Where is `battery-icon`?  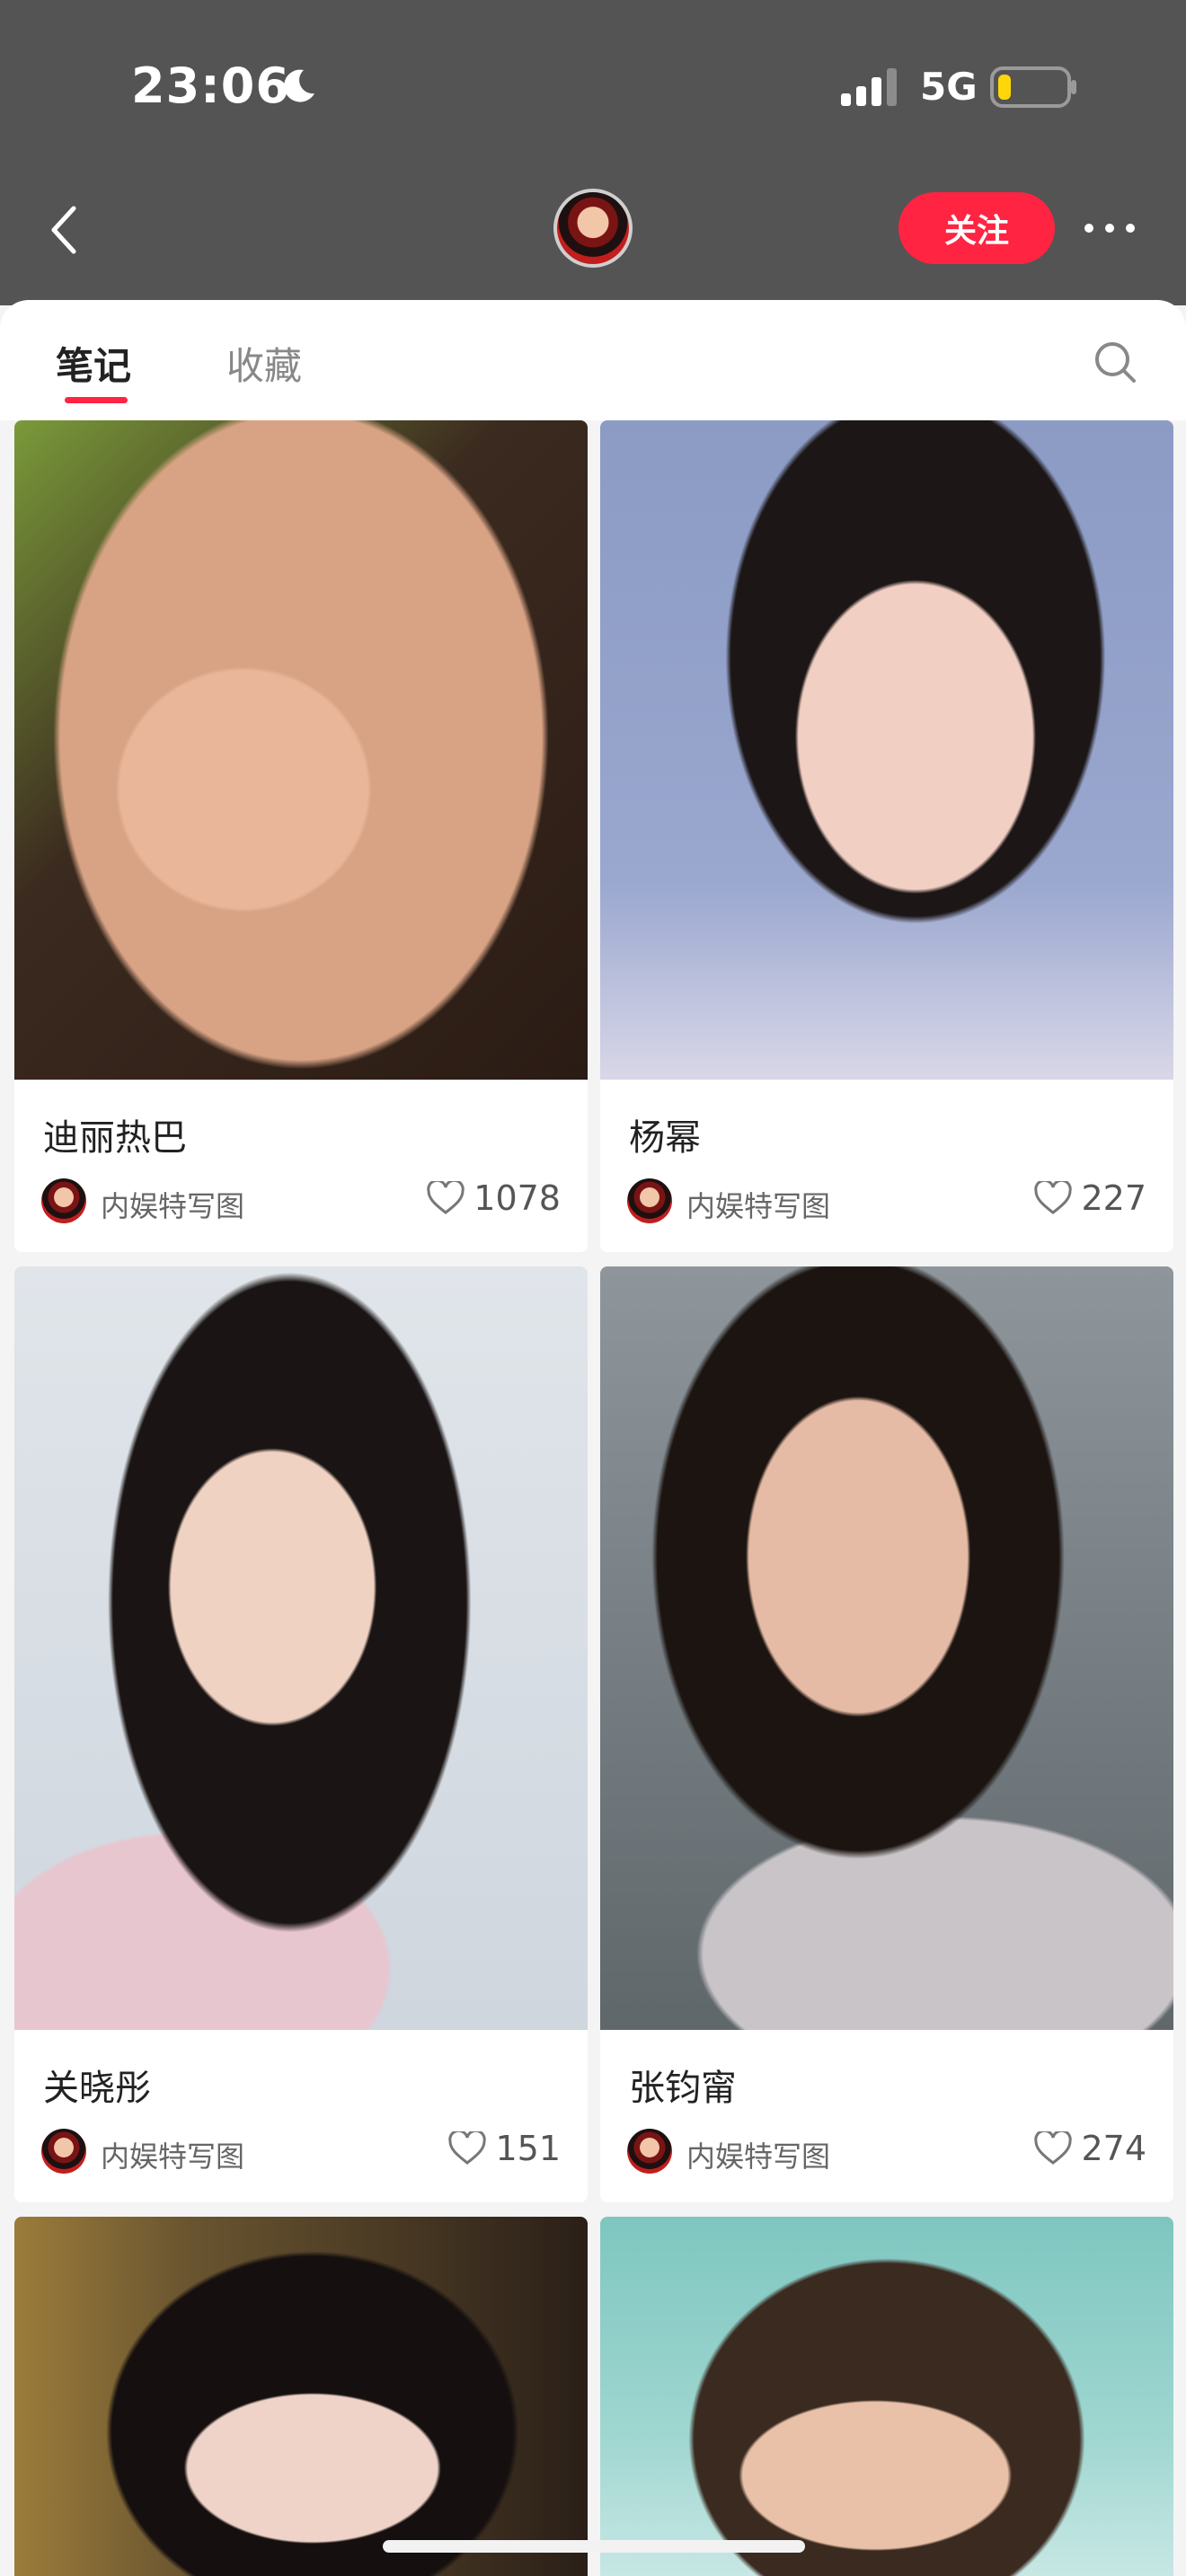 battery-icon is located at coordinates (1033, 87).